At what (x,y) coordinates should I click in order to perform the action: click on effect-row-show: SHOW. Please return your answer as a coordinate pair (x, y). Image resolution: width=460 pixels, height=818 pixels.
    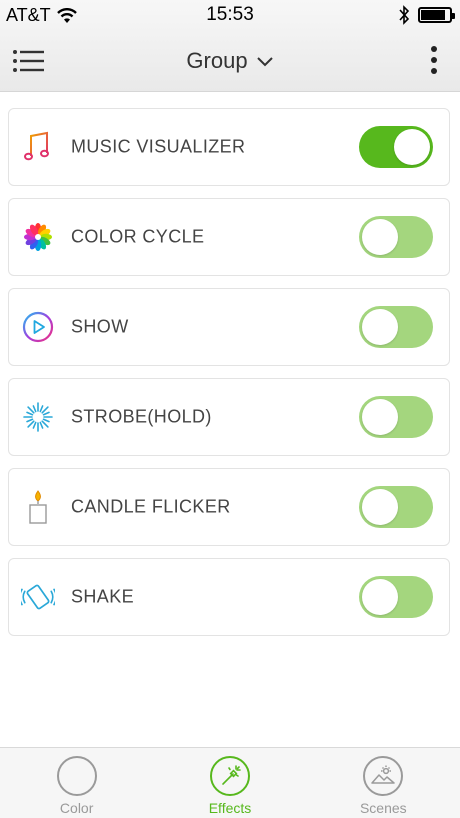
    Looking at the image, I should click on (229, 327).